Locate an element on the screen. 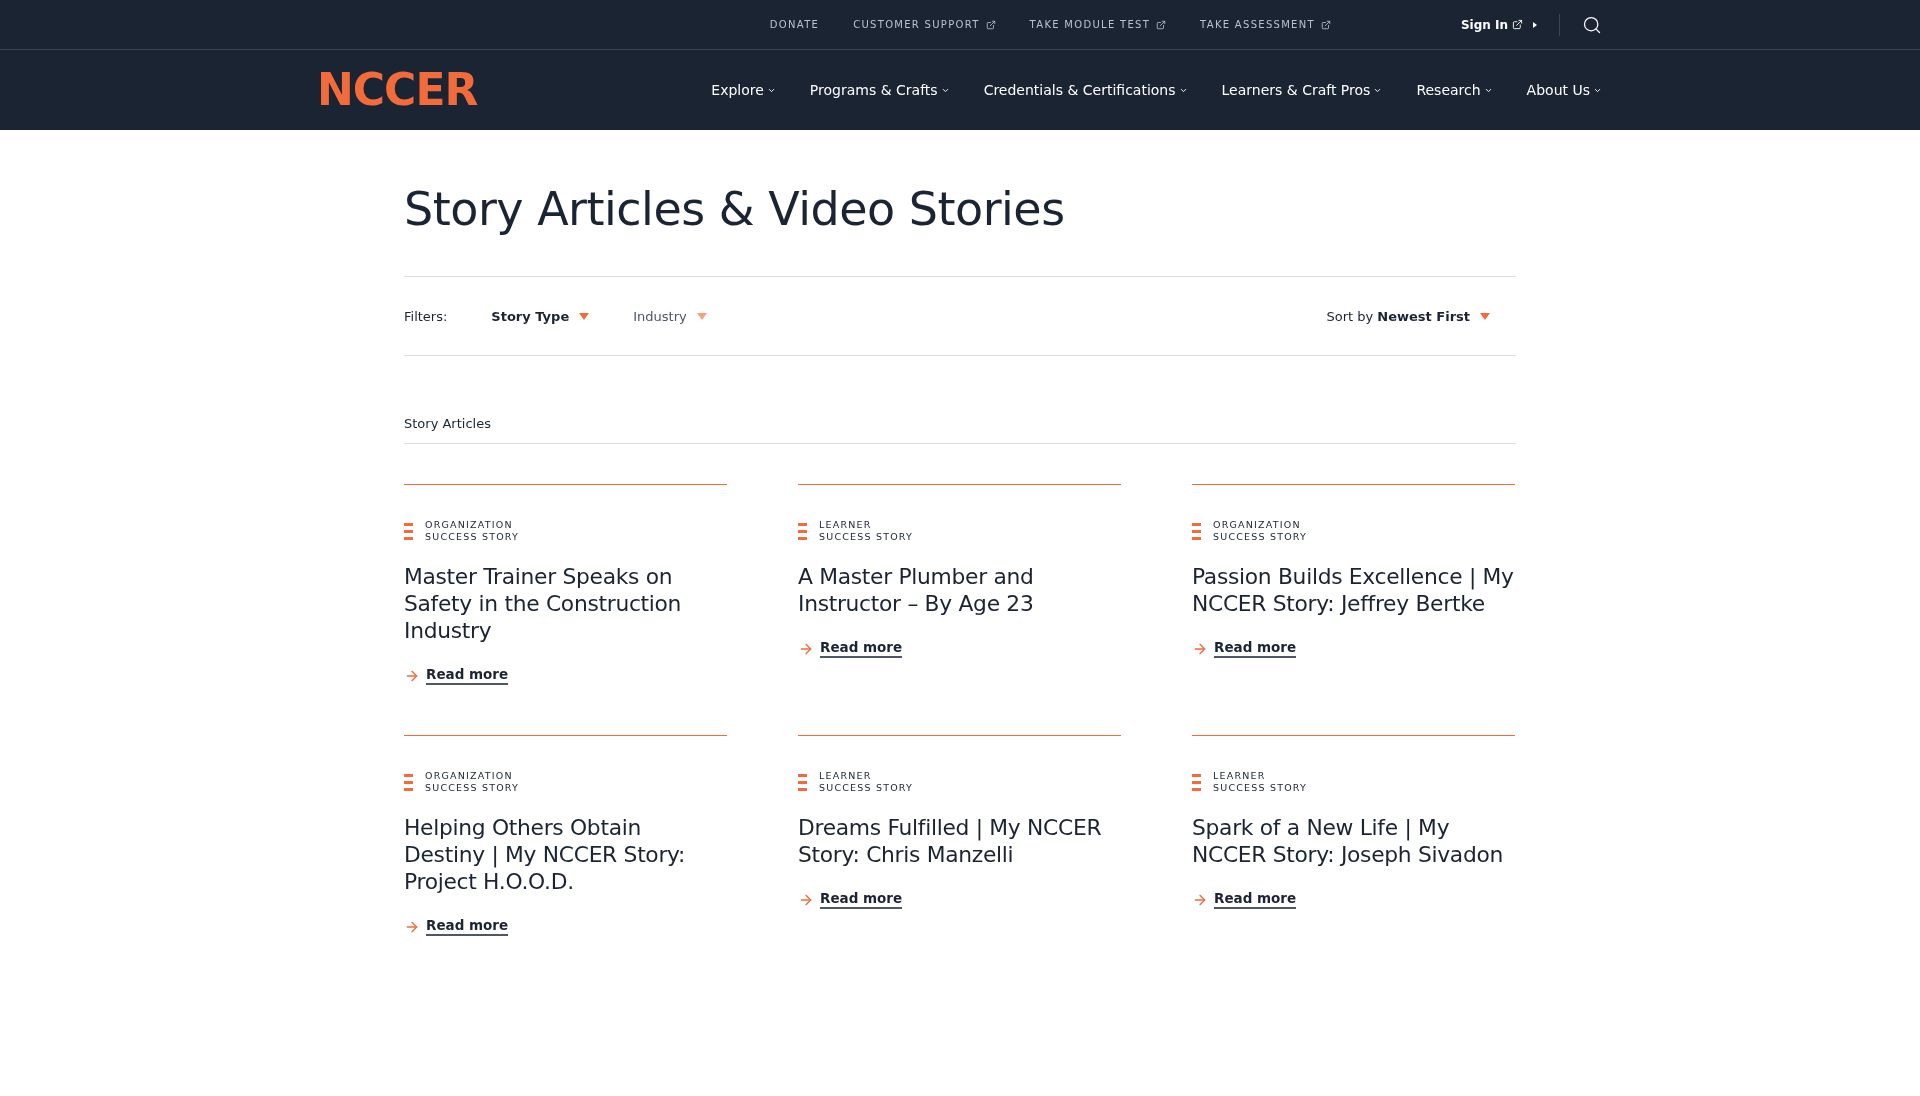  utility-link: TAKE MODULE TEST is located at coordinates (1098, 24).